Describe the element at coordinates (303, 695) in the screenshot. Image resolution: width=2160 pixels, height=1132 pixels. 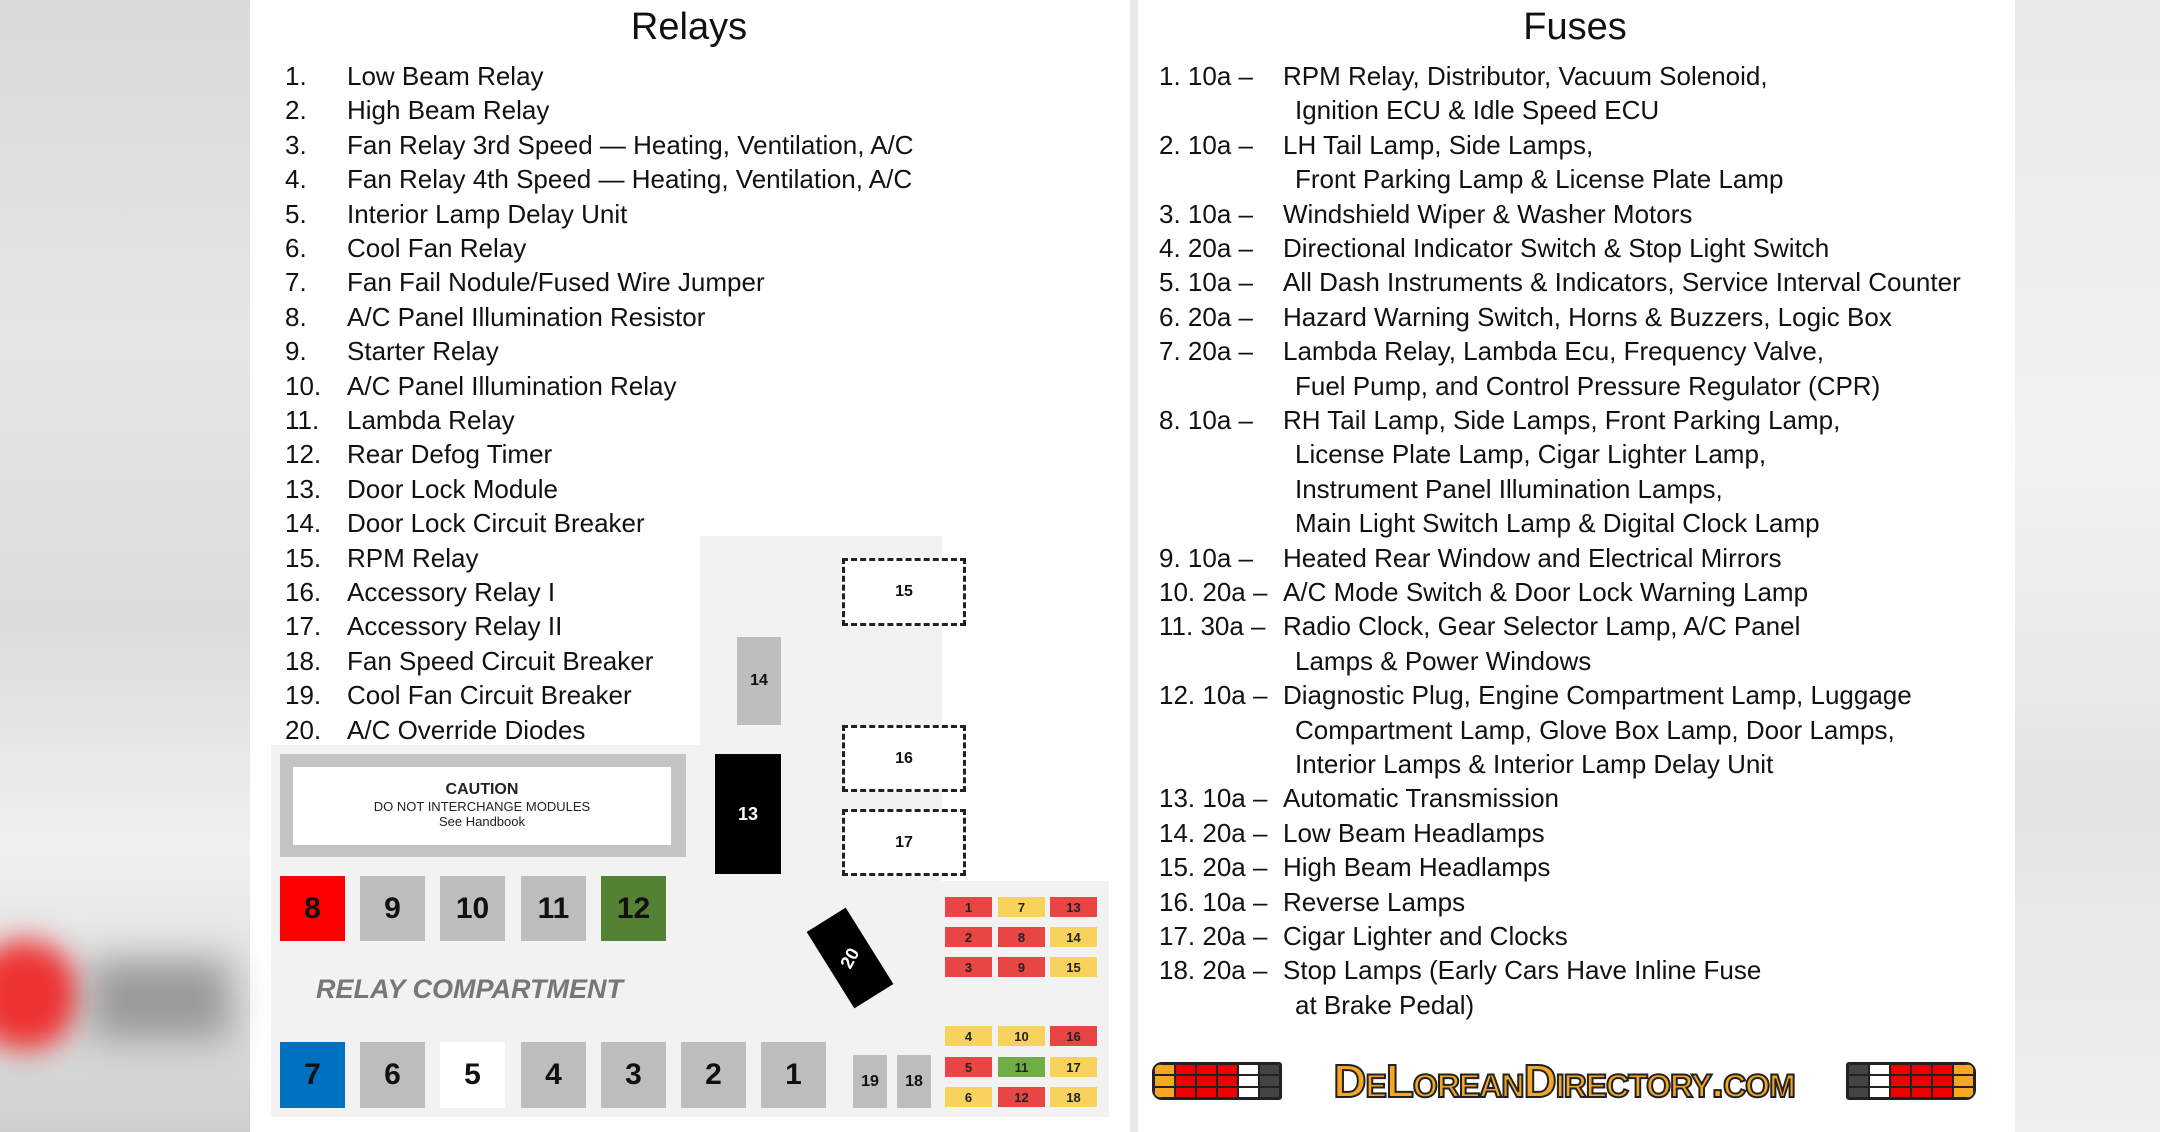
I see `relay-number: 19.` at that location.